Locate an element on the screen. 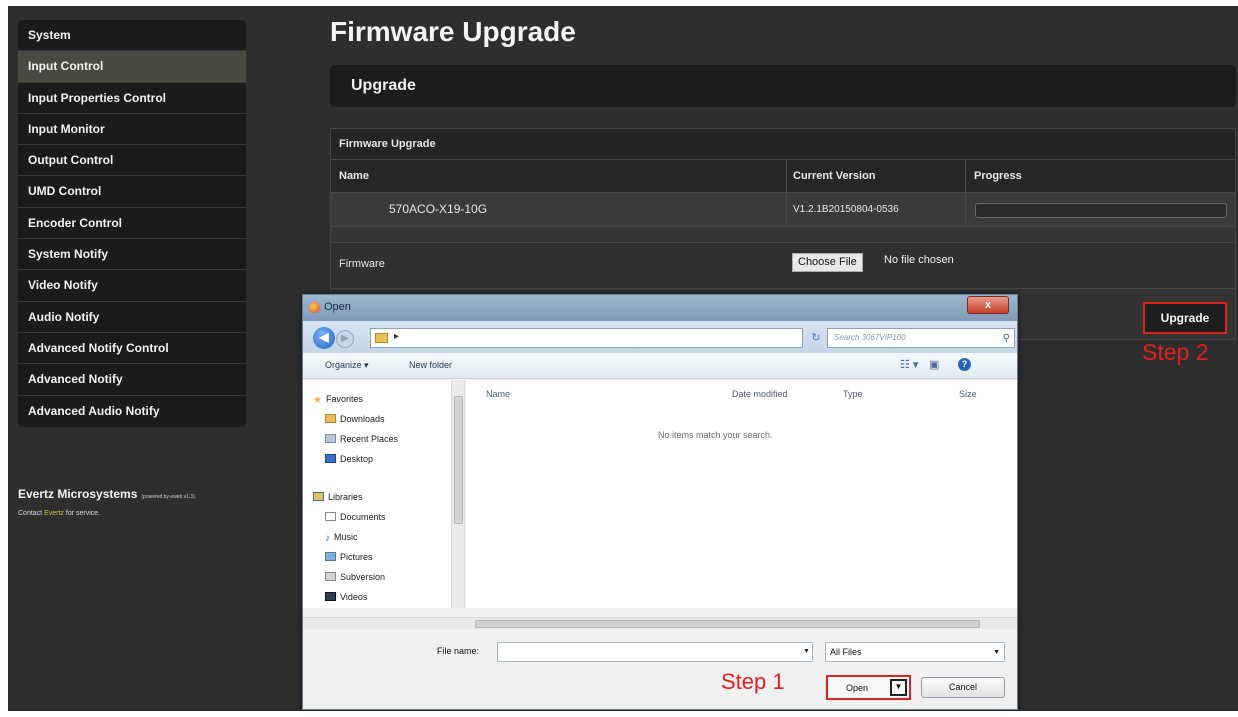  cancel-button: Cancel is located at coordinates (963, 687).